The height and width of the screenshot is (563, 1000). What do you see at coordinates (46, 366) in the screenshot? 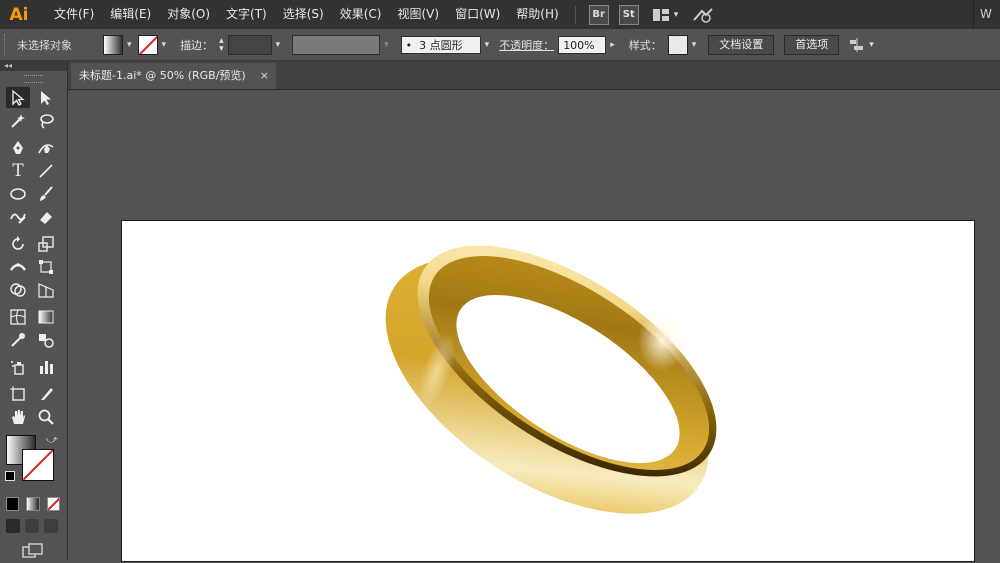
I see `column-graph-icon` at bounding box center [46, 366].